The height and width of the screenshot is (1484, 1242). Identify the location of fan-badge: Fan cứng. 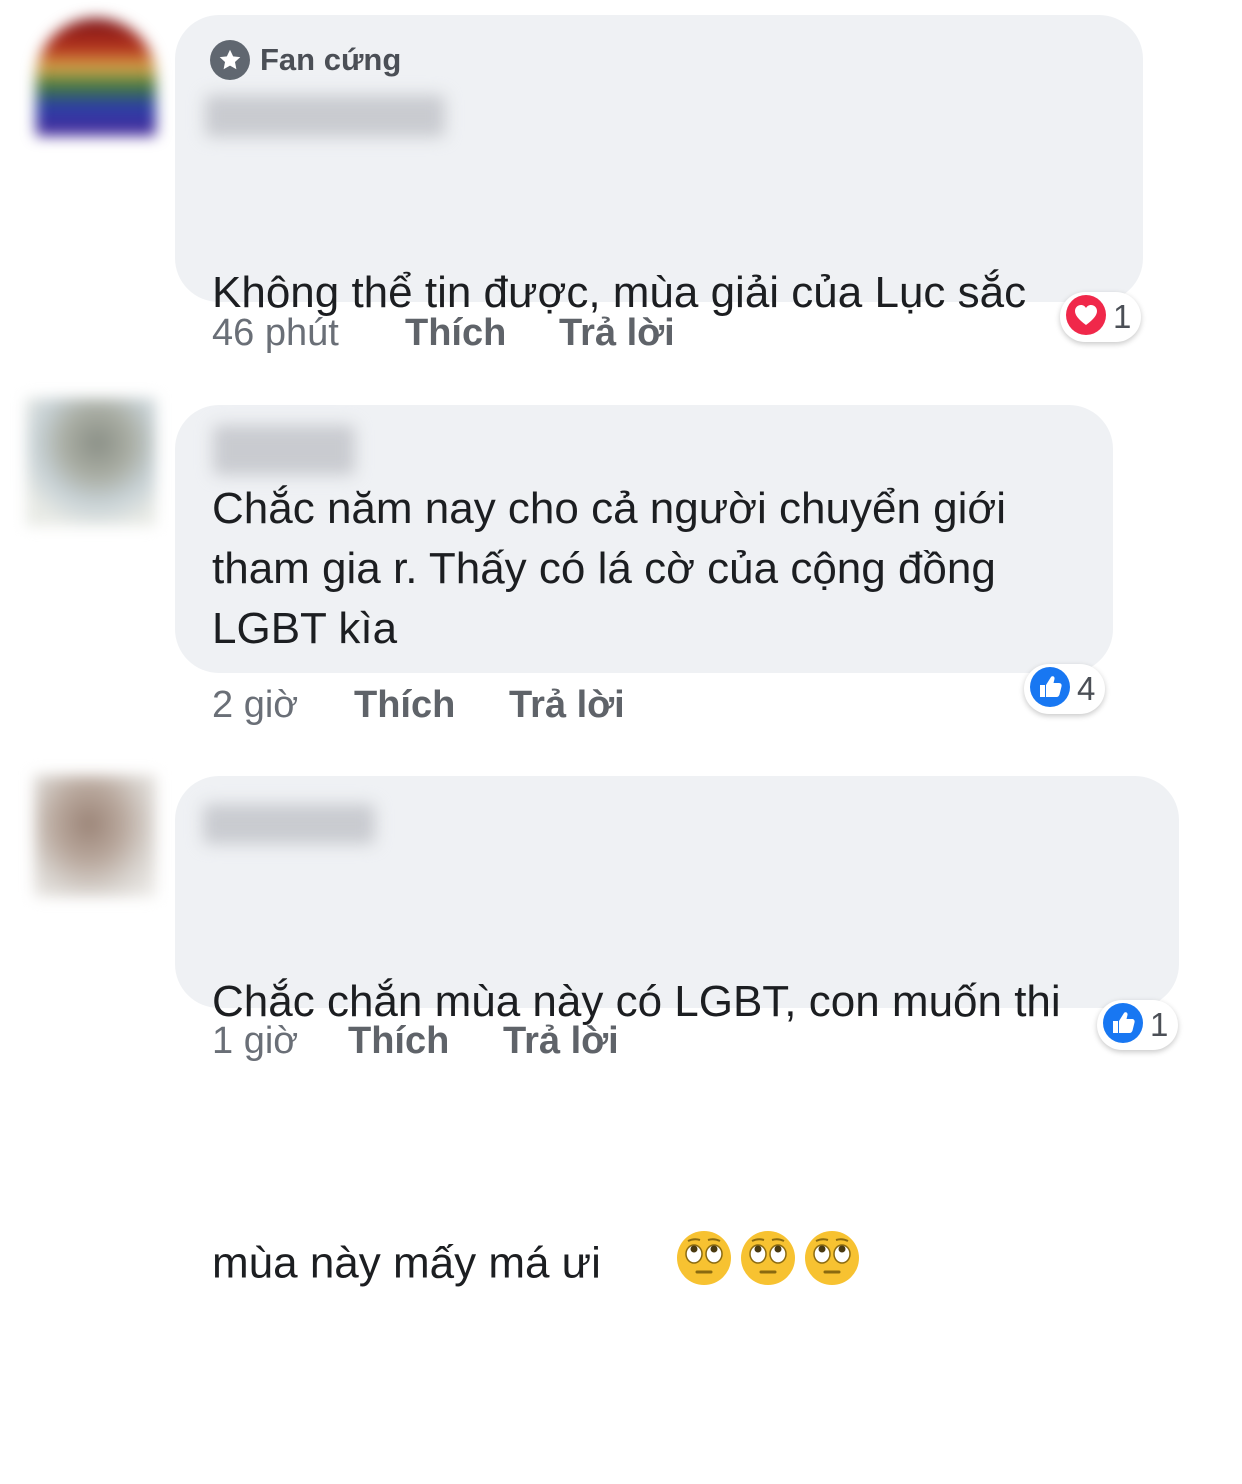
(305, 60).